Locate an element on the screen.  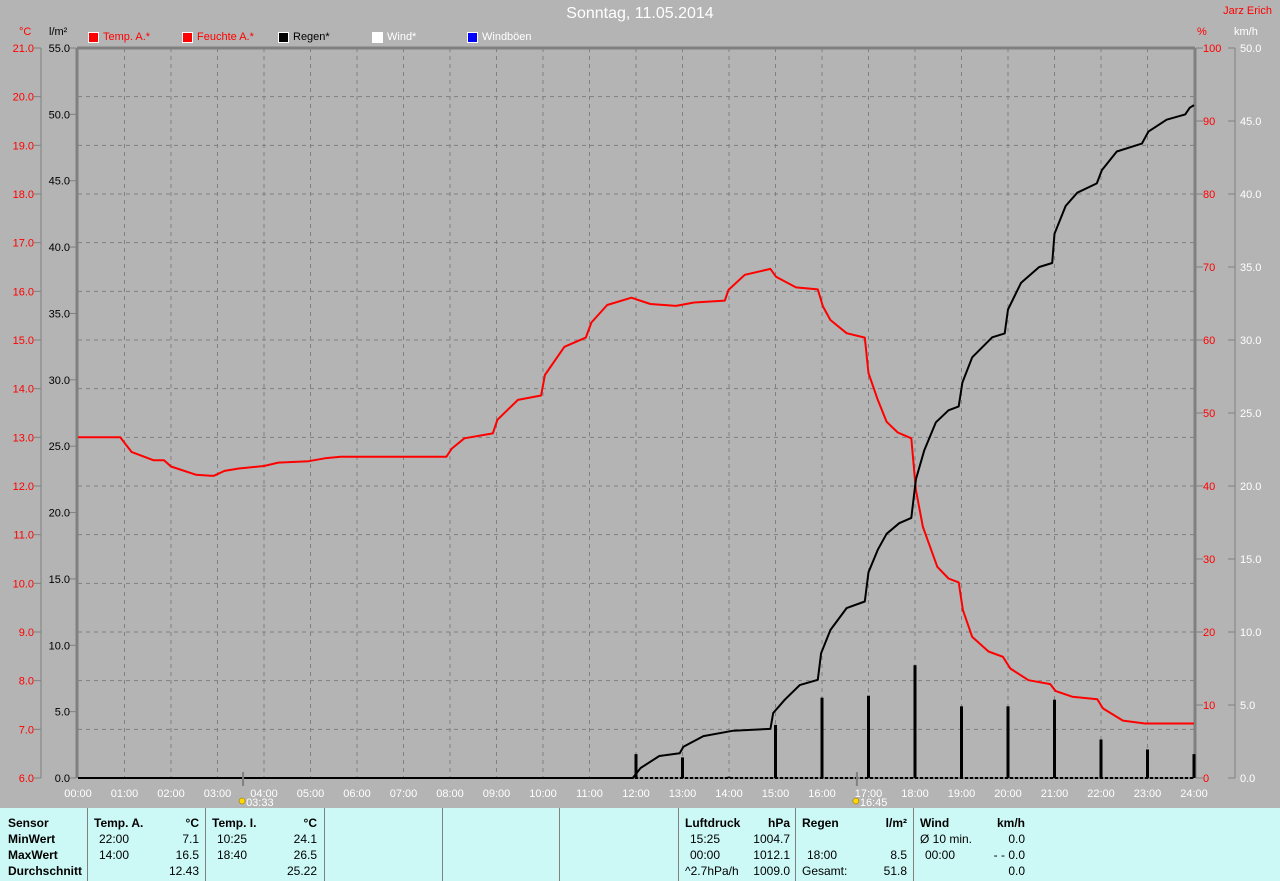
humidity-tick-label: 20 is located at coordinates (1209, 633).